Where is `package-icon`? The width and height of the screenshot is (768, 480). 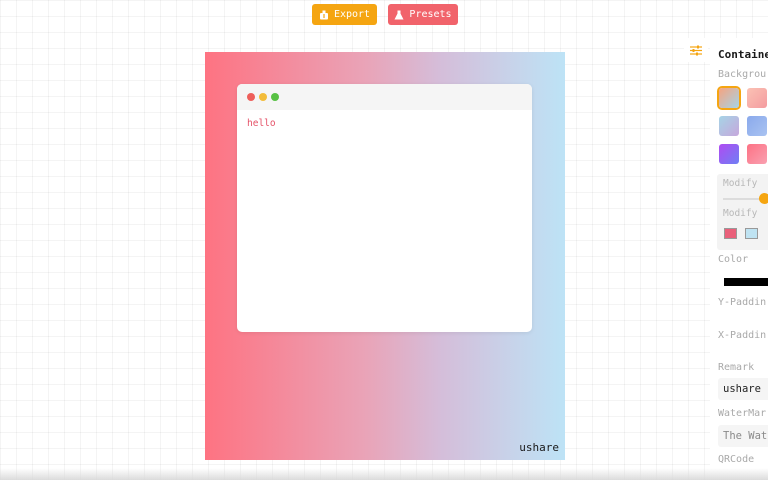 package-icon is located at coordinates (324, 15).